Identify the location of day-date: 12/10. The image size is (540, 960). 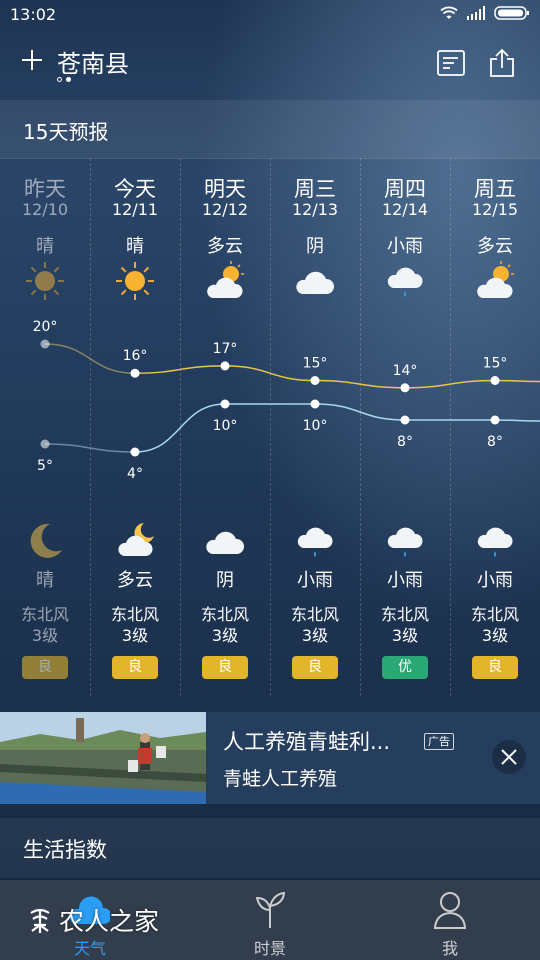
(45, 209).